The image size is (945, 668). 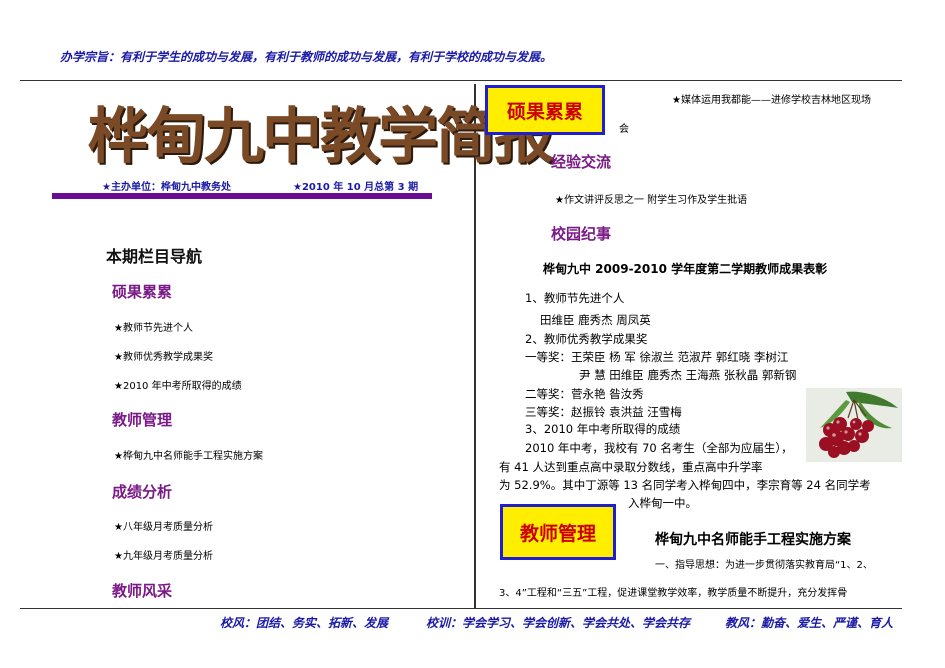 I want to click on award-line: 有 41 人达到重点高中录取分数线，重点高中升学率, so click(x=631, y=467).